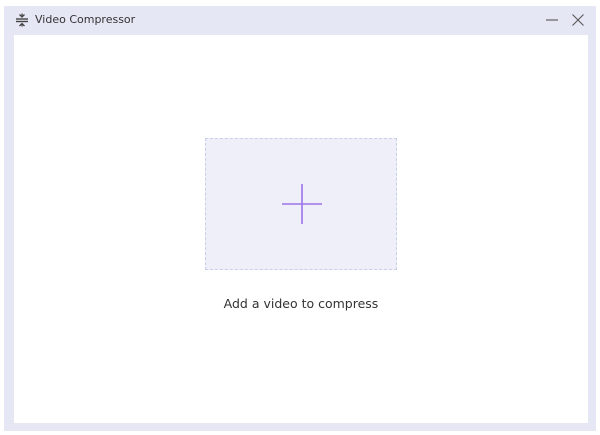  I want to click on minimize-button, so click(552, 20).